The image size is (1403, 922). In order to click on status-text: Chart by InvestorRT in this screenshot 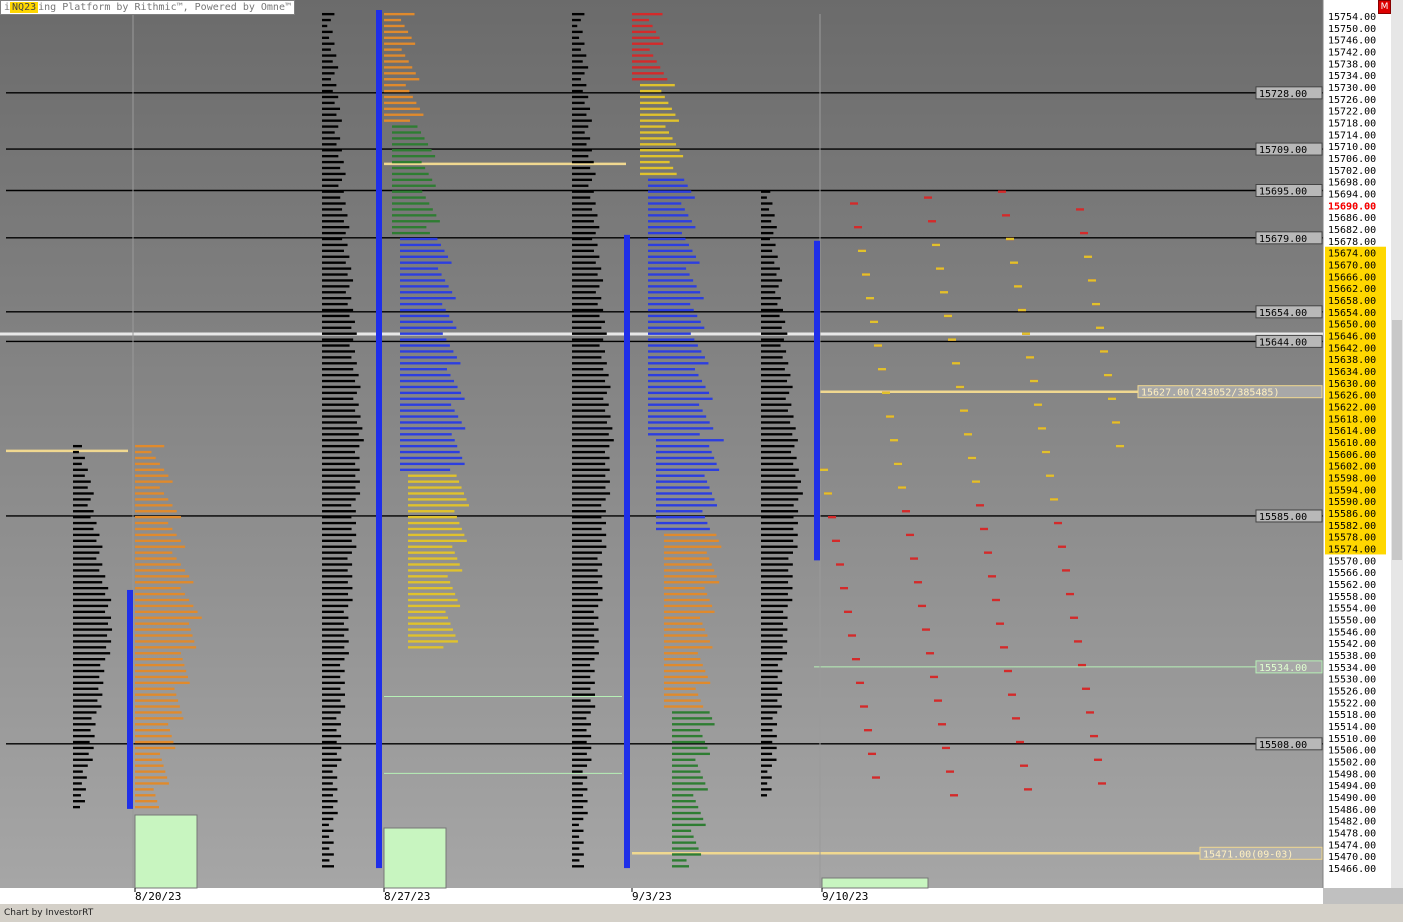, I will do `click(49, 913)`.